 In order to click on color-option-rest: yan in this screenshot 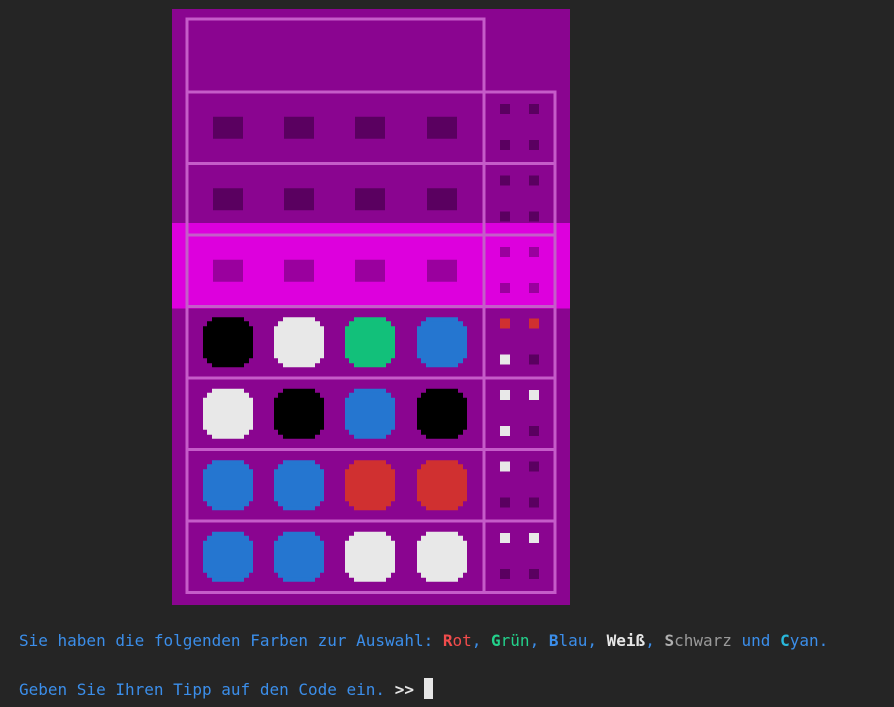, I will do `click(804, 640)`.